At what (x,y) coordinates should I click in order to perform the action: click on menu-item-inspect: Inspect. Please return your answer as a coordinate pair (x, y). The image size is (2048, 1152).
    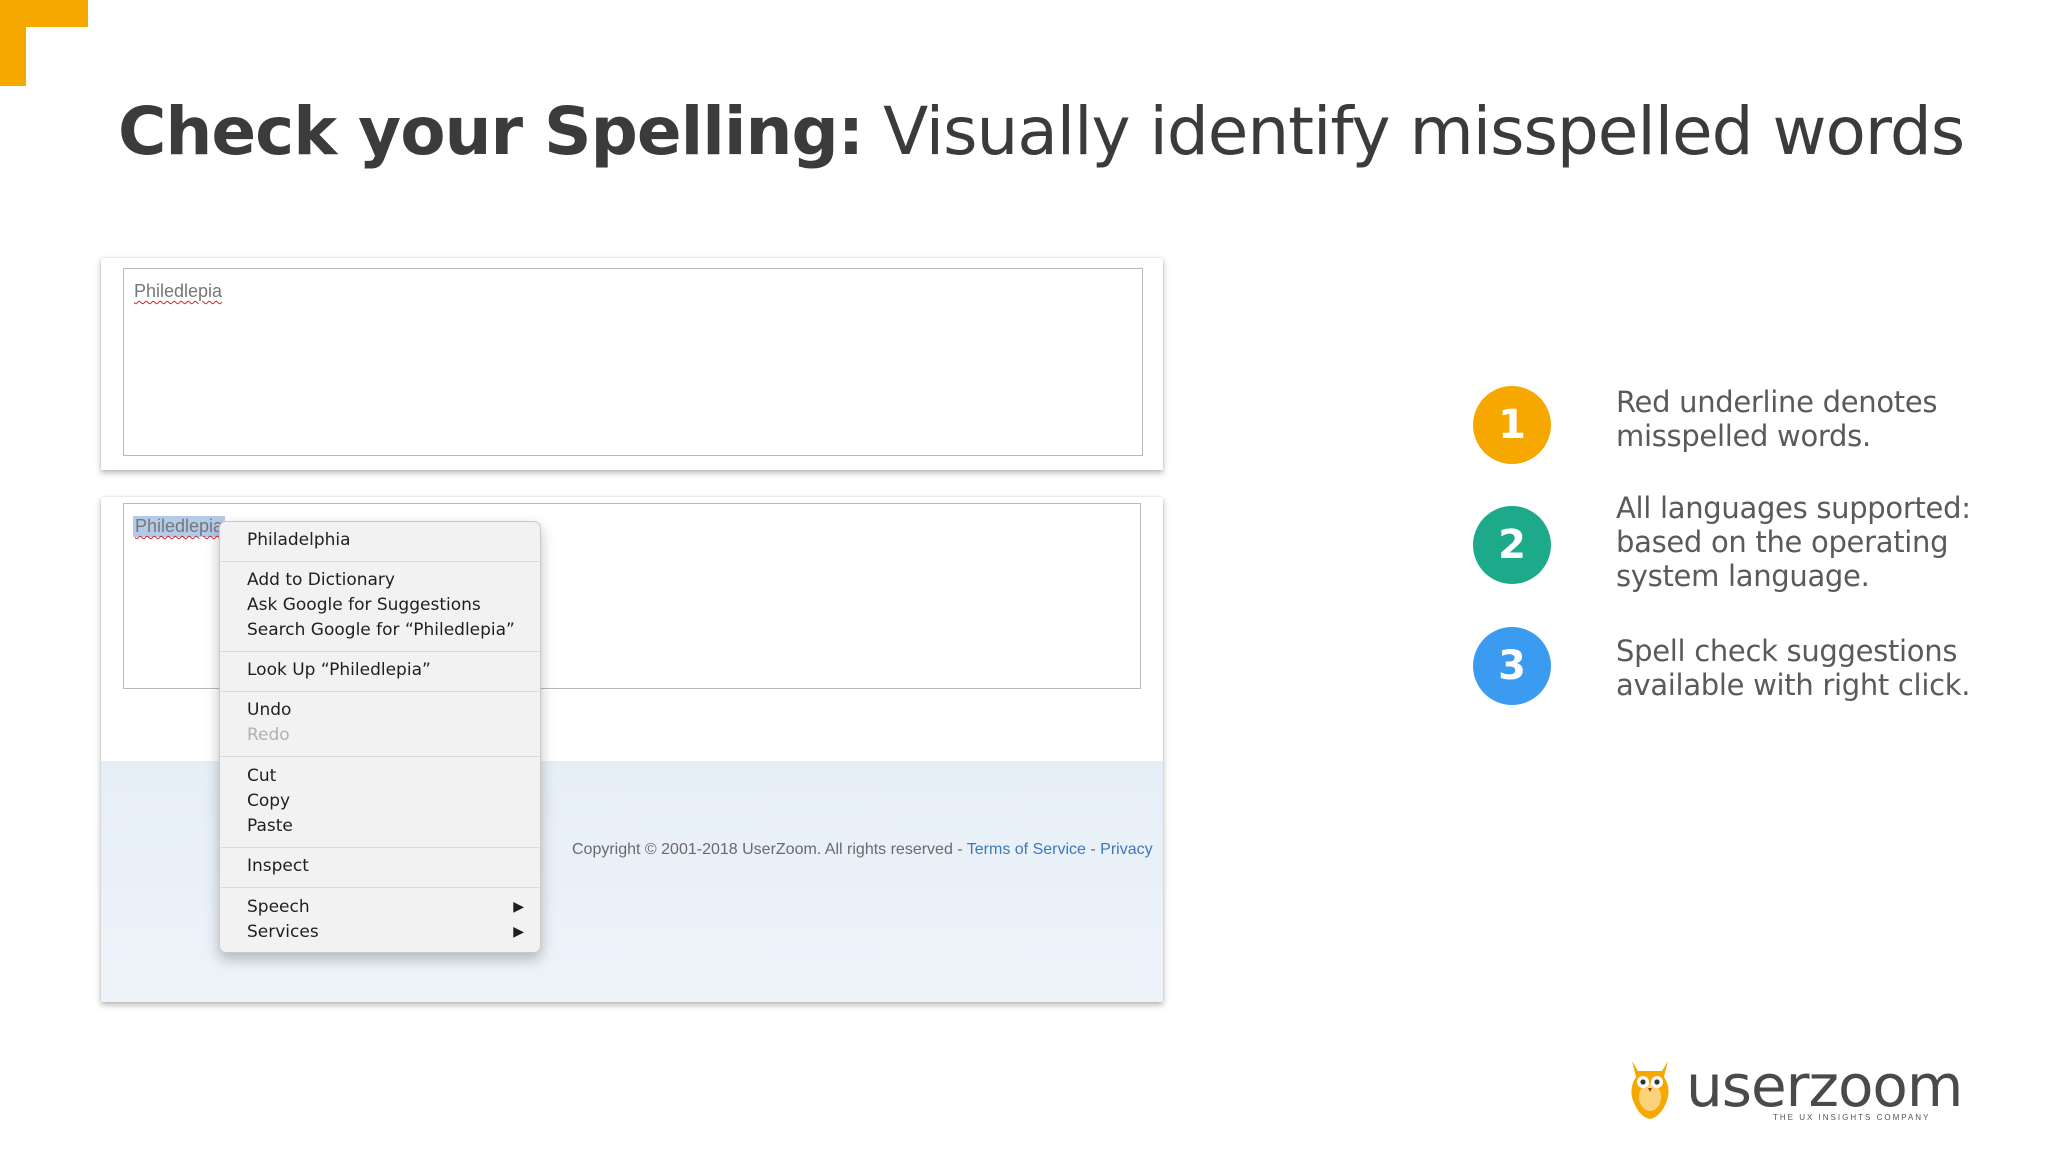
    Looking at the image, I should click on (278, 866).